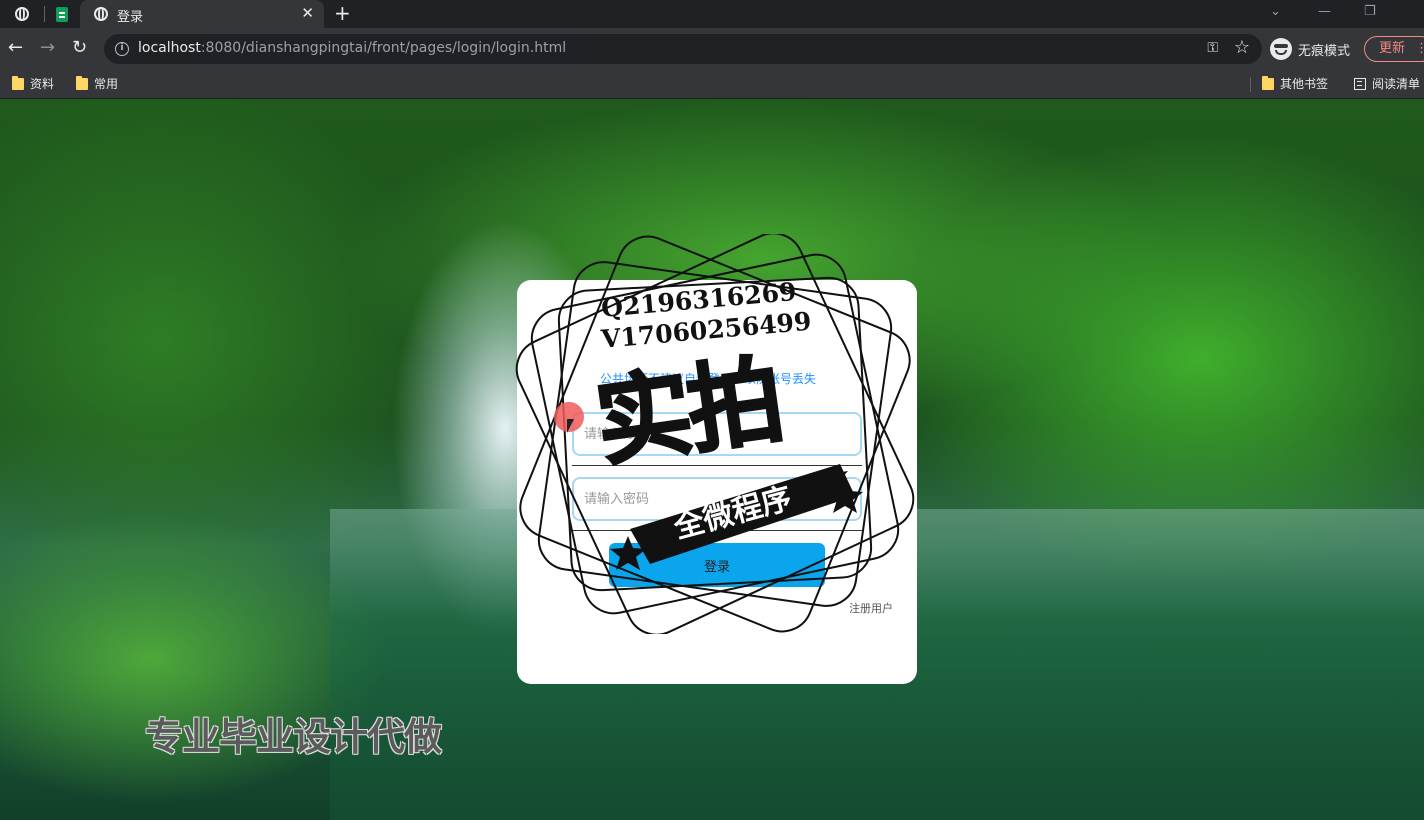 The width and height of the screenshot is (1424, 820). I want to click on pinned-tab-globe, so click(22, 14).